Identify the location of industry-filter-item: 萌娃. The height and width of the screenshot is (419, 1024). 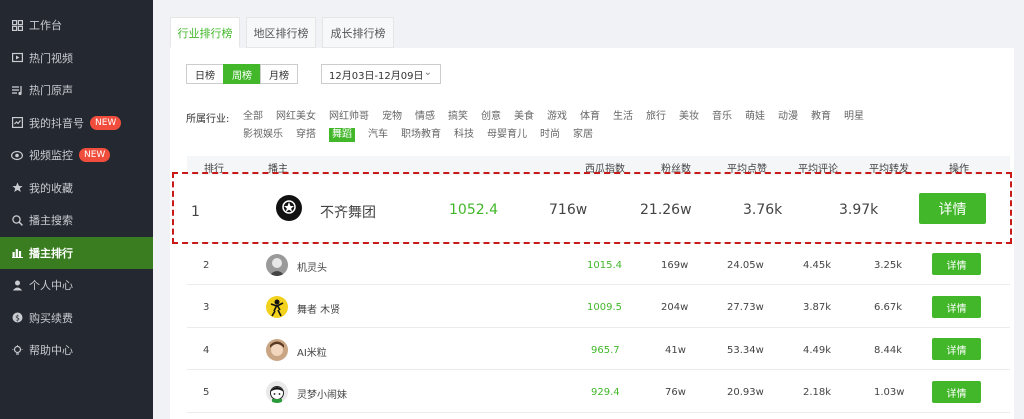
(755, 117).